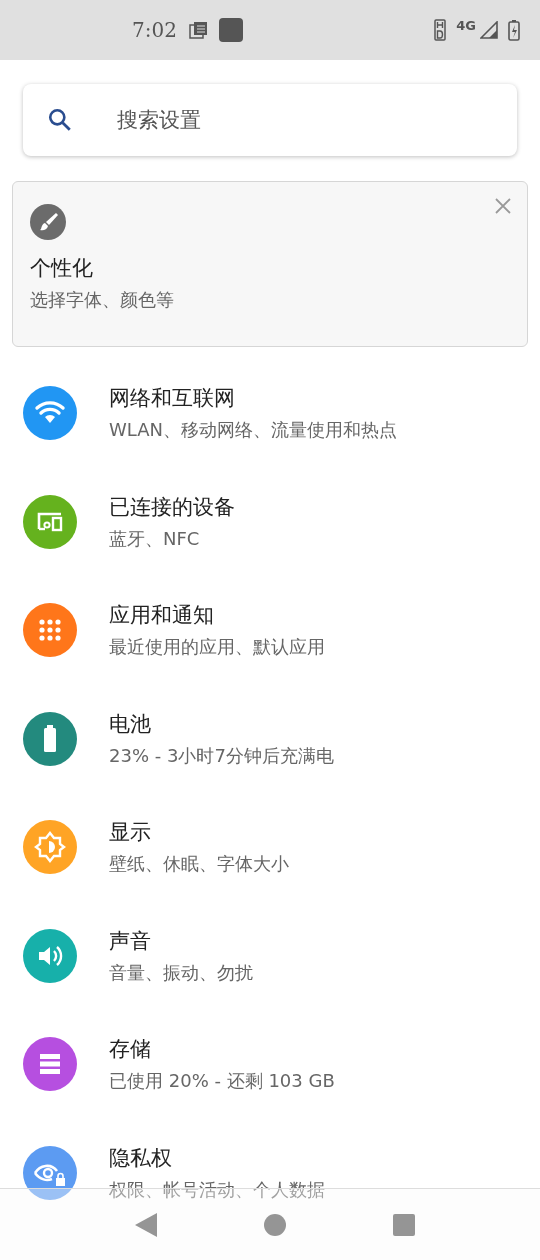 Image resolution: width=540 pixels, height=1260 pixels. What do you see at coordinates (503, 206) in the screenshot?
I see `close-icon` at bounding box center [503, 206].